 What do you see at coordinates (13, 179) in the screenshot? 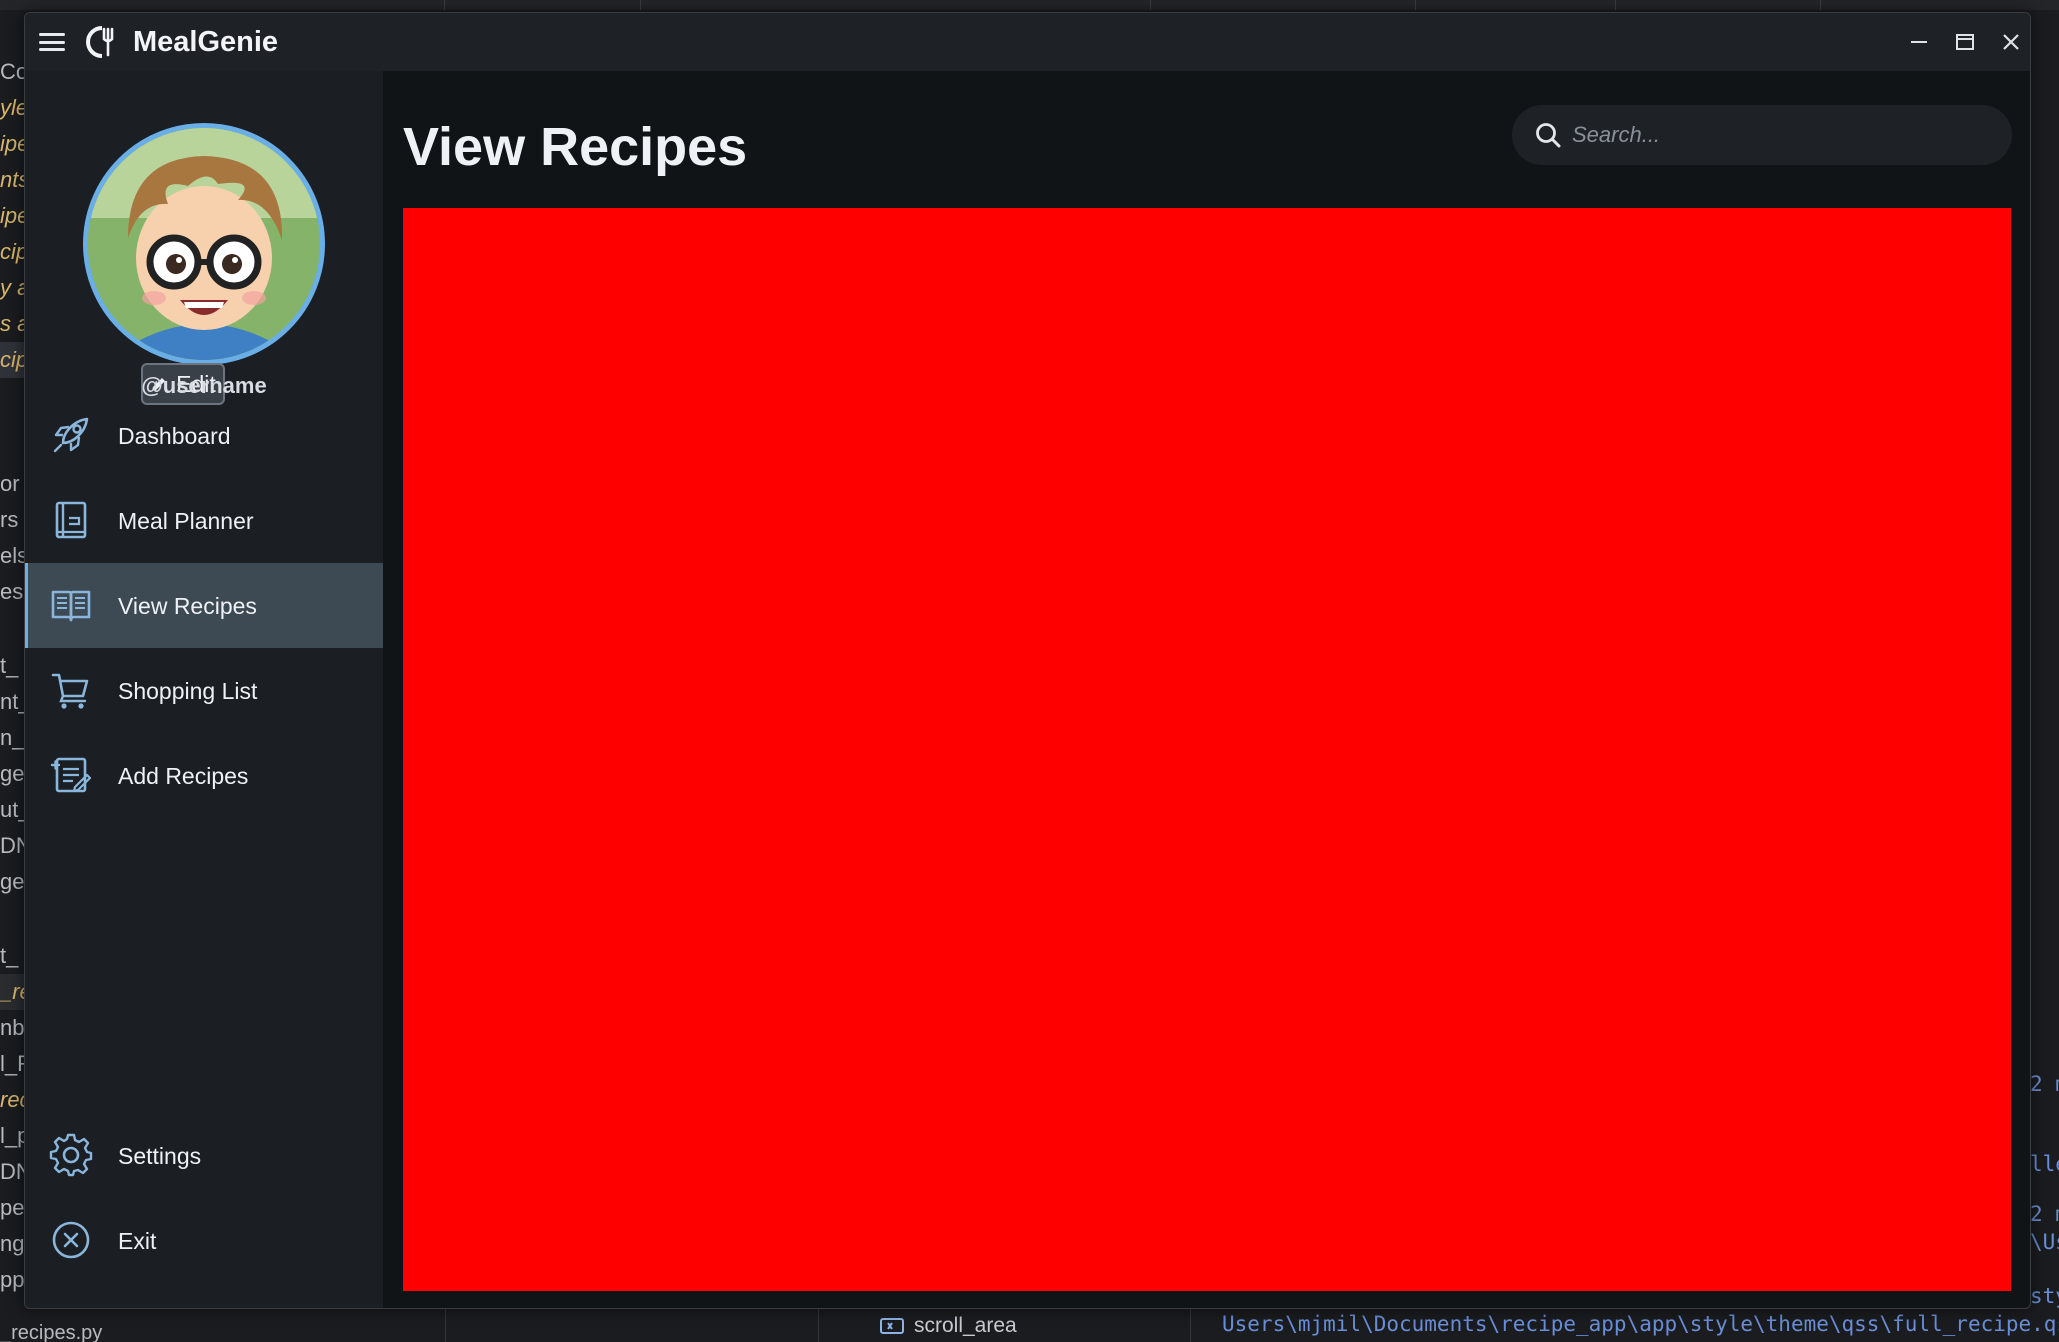
I see `editor-fragment: nts` at bounding box center [13, 179].